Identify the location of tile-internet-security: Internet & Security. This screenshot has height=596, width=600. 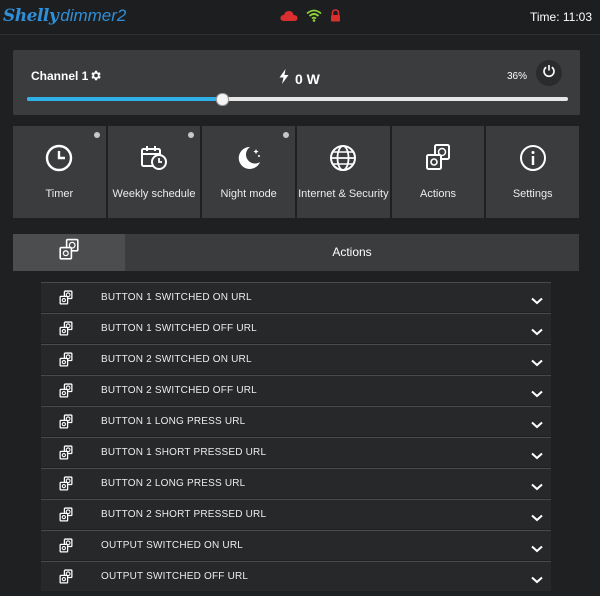
(343, 172).